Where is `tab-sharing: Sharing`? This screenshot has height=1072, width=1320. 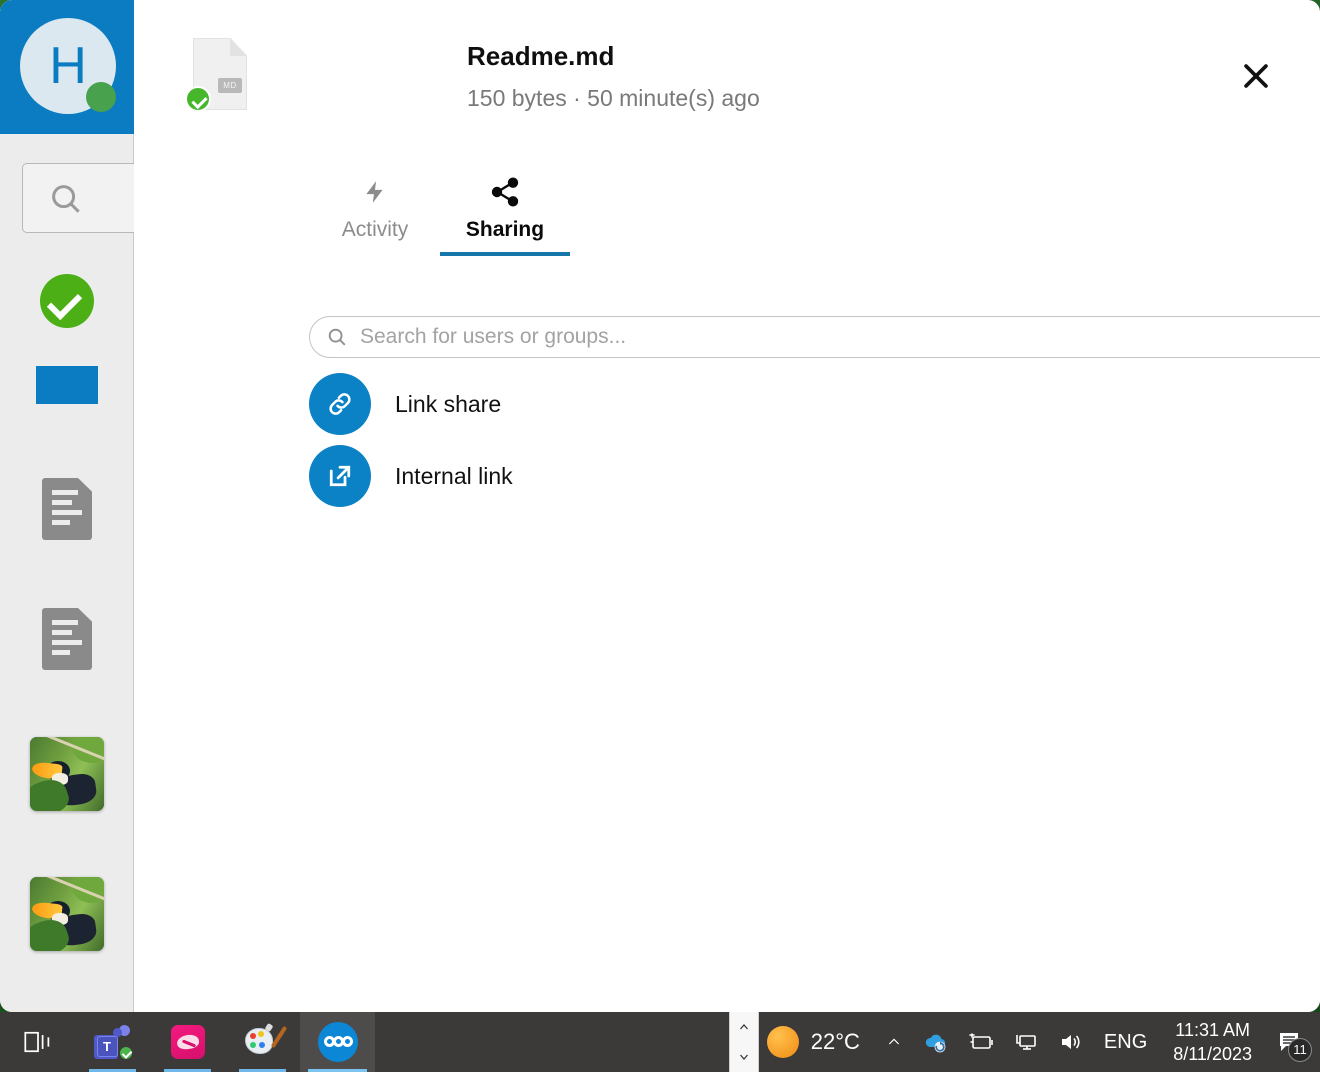
tab-sharing: Sharing is located at coordinates (505, 209).